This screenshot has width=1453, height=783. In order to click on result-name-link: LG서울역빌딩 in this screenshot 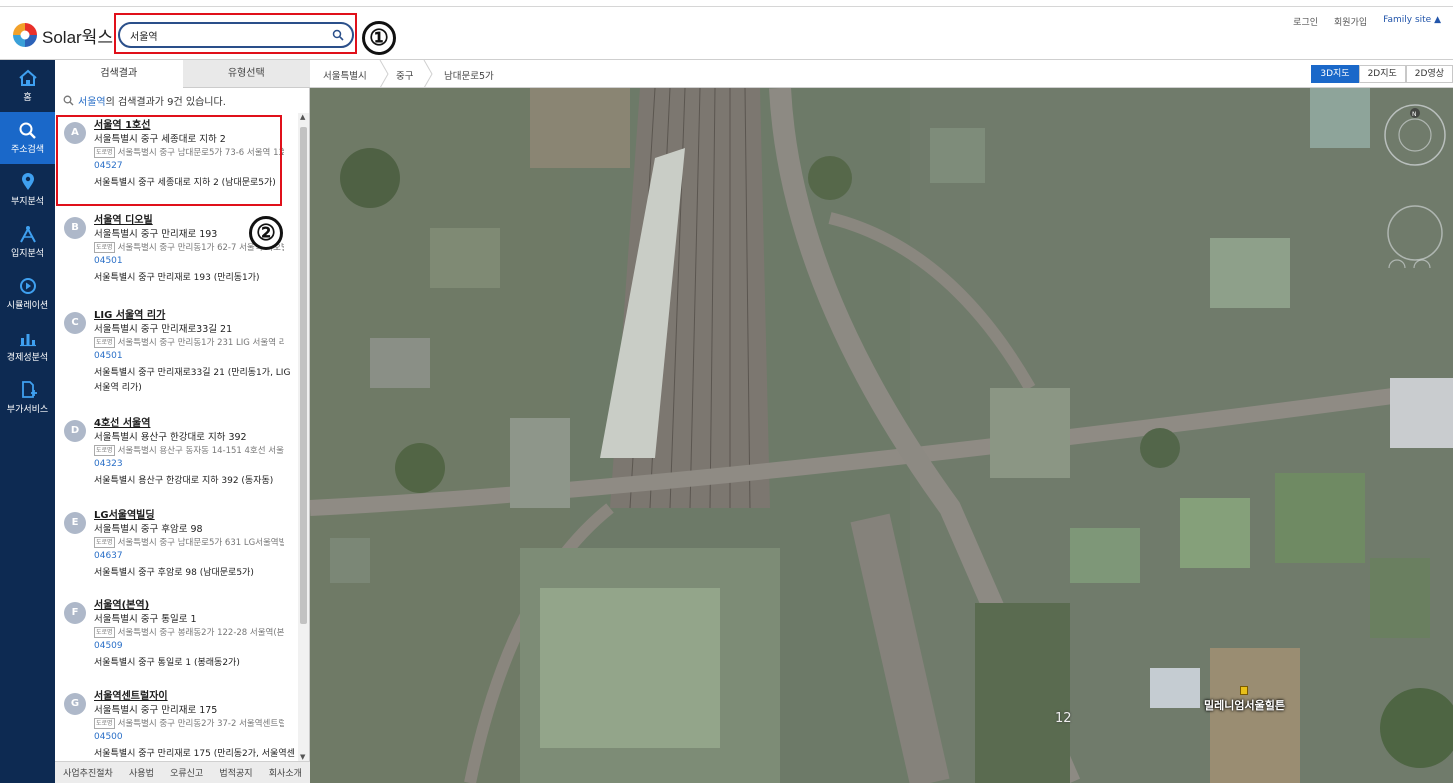, I will do `click(124, 513)`.